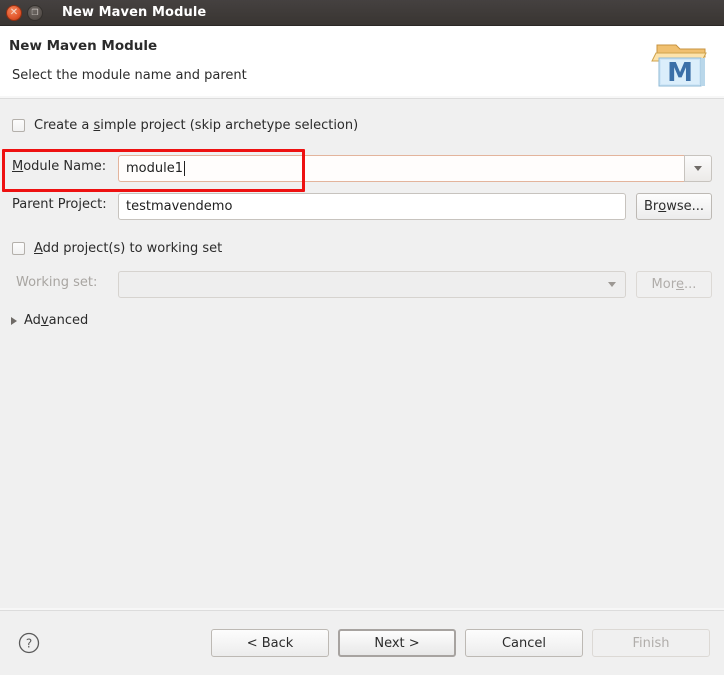 This screenshot has height=675, width=724. What do you see at coordinates (18, 166) in the screenshot?
I see `module-name-label-mnemonic: M` at bounding box center [18, 166].